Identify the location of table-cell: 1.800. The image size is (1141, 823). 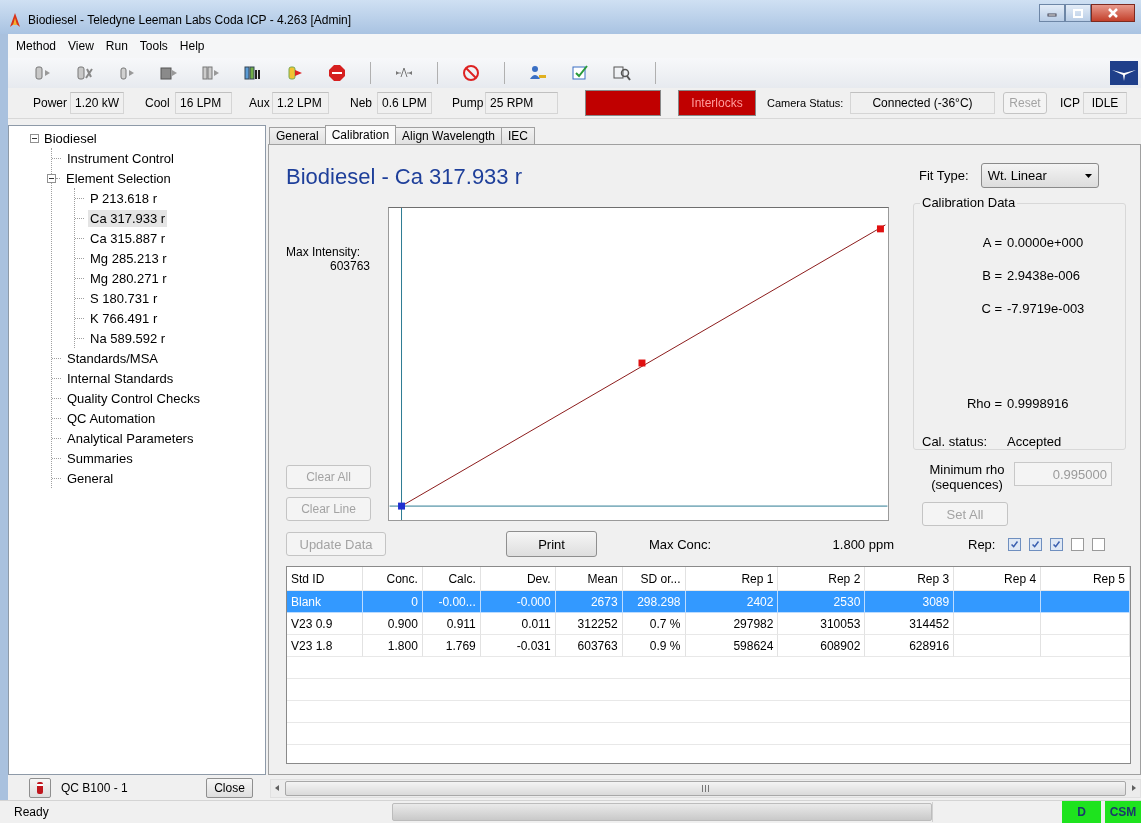
(392, 646).